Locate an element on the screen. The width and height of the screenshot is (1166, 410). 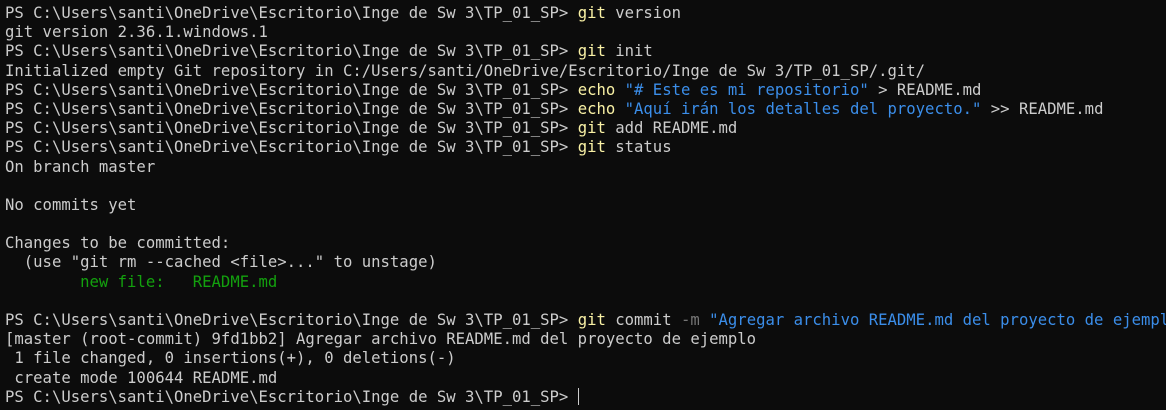
command-string: "Aquí irán los detalles del proyecto." is located at coordinates (798, 108).